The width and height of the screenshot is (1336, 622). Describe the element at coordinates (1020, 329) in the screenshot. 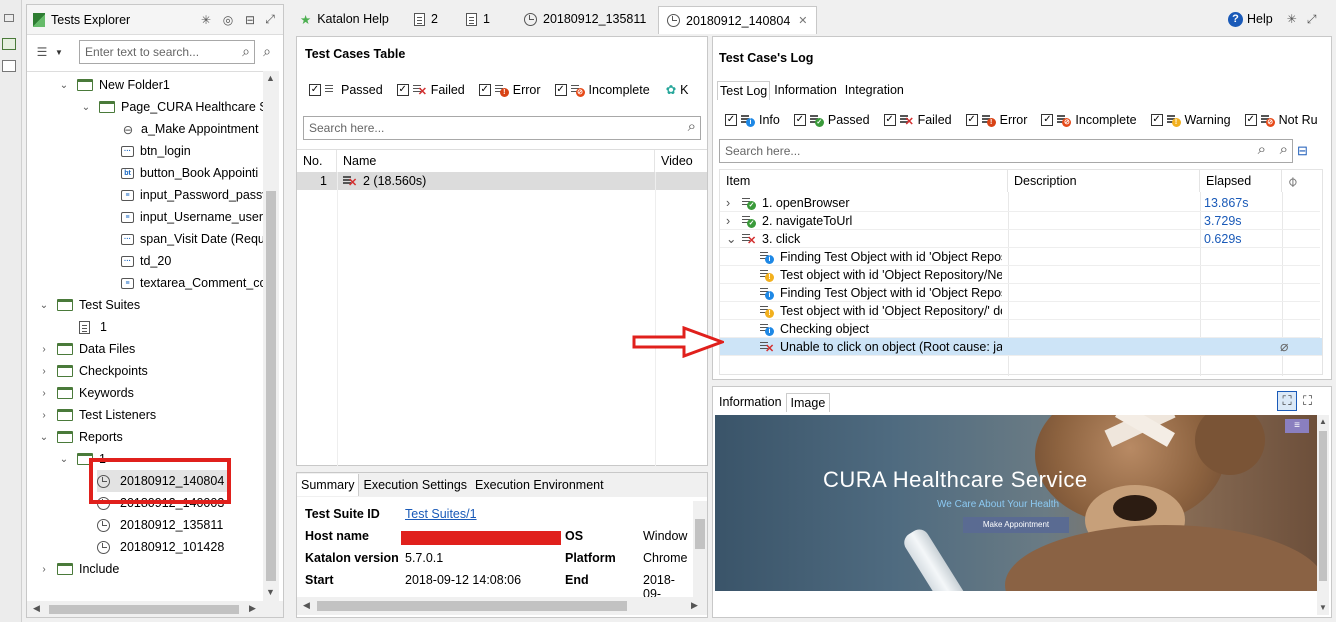

I see `log-row: i Checking object` at that location.